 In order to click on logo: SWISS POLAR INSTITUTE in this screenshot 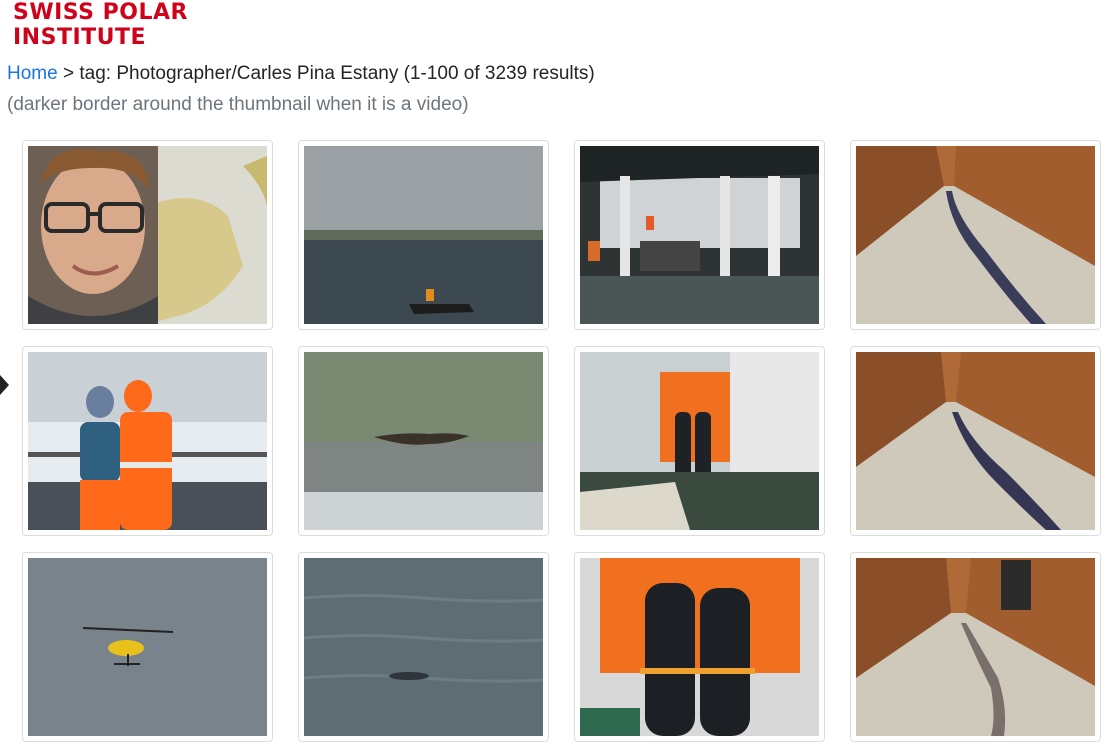, I will do `click(100, 25)`.